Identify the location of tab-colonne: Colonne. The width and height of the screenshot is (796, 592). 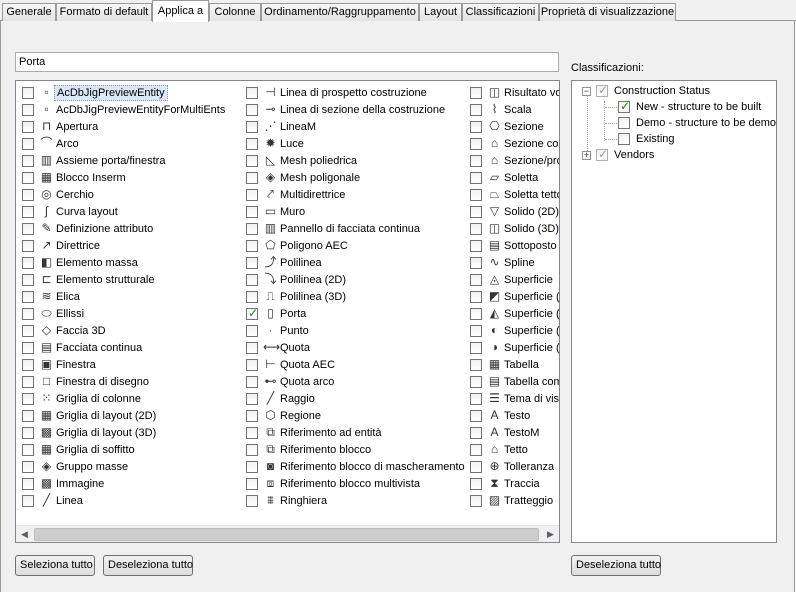
(235, 12).